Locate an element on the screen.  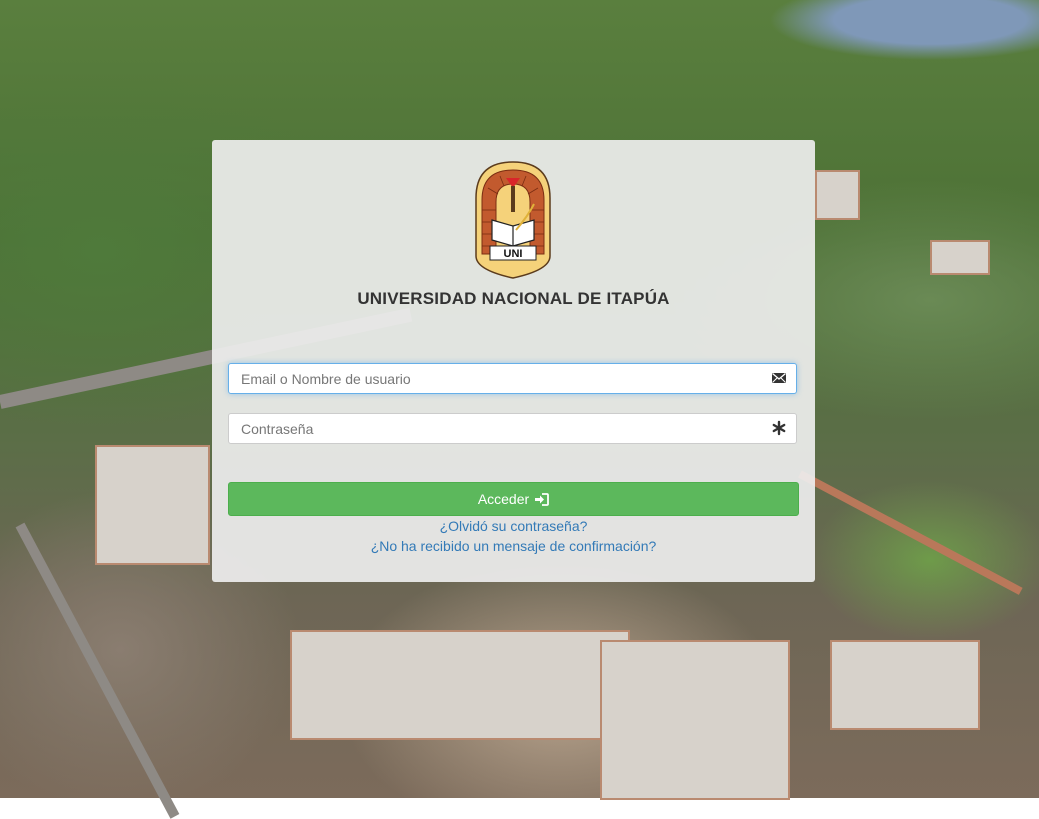
username-field is located at coordinates (512, 378).